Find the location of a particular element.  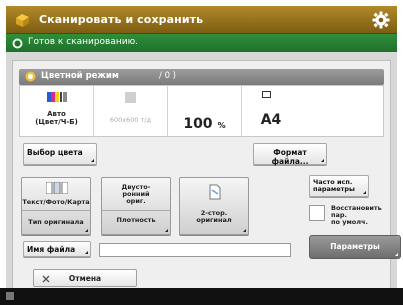

cancel-label: Отмена is located at coordinates (85, 278).